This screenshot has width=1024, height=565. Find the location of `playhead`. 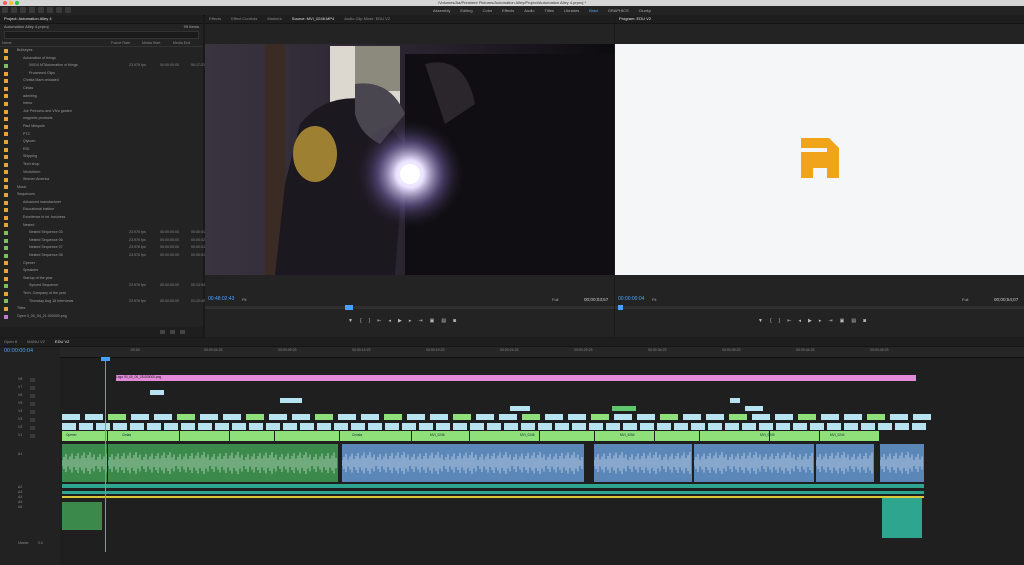

playhead is located at coordinates (105, 454).